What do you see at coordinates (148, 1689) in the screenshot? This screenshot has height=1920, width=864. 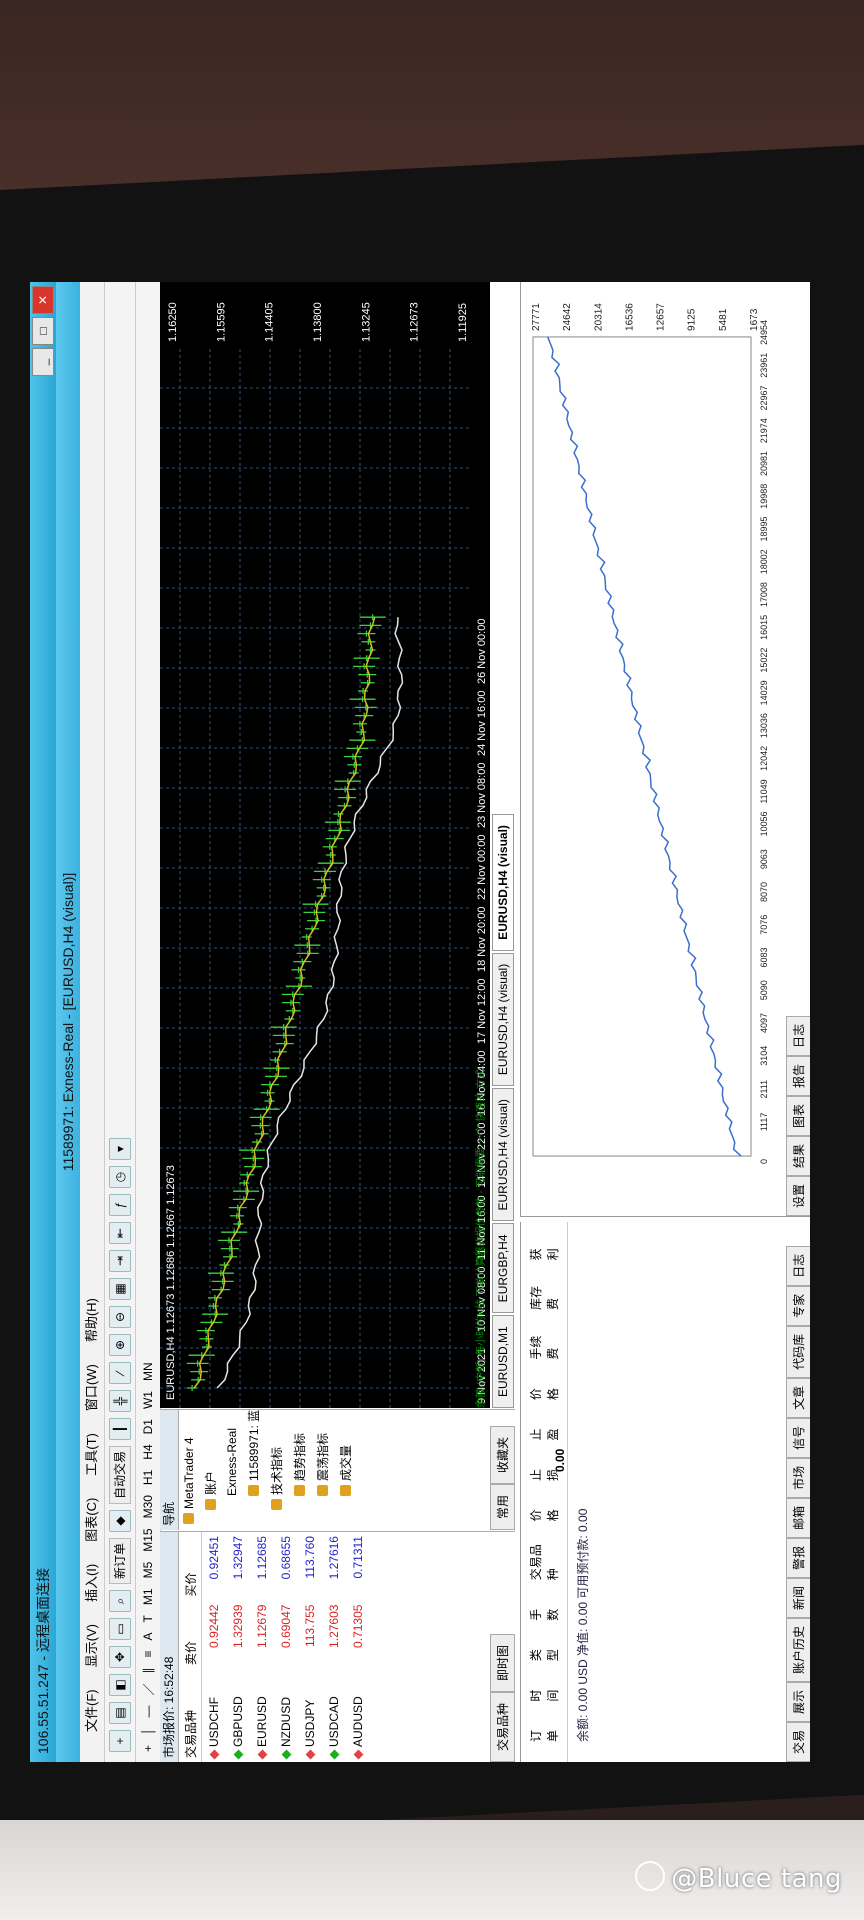 I see `trendline-icon: ／` at bounding box center [148, 1689].